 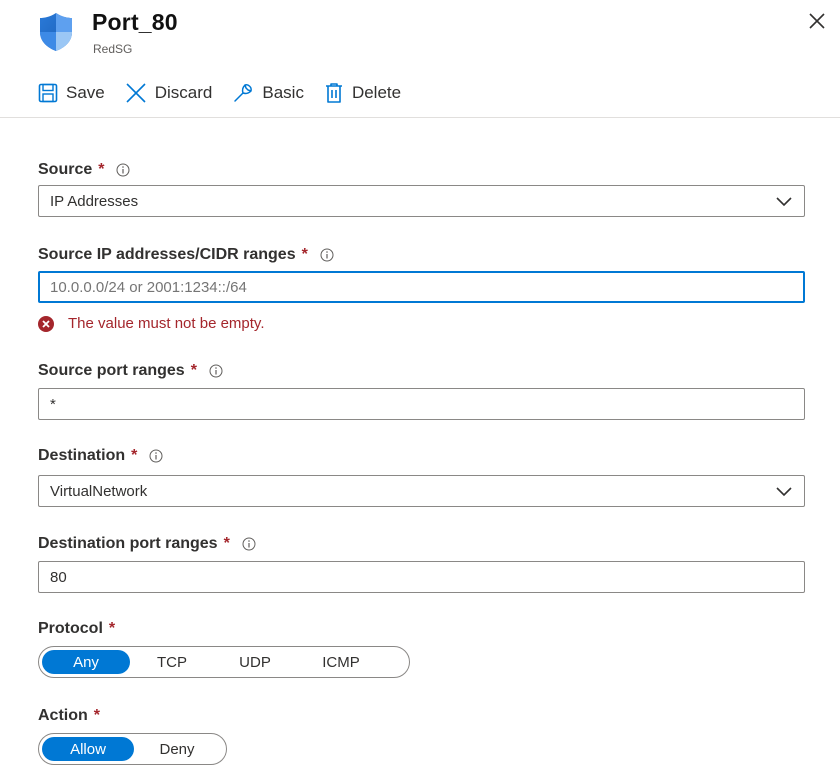 I want to click on error-message: The value must not be empty., so click(x=166, y=323).